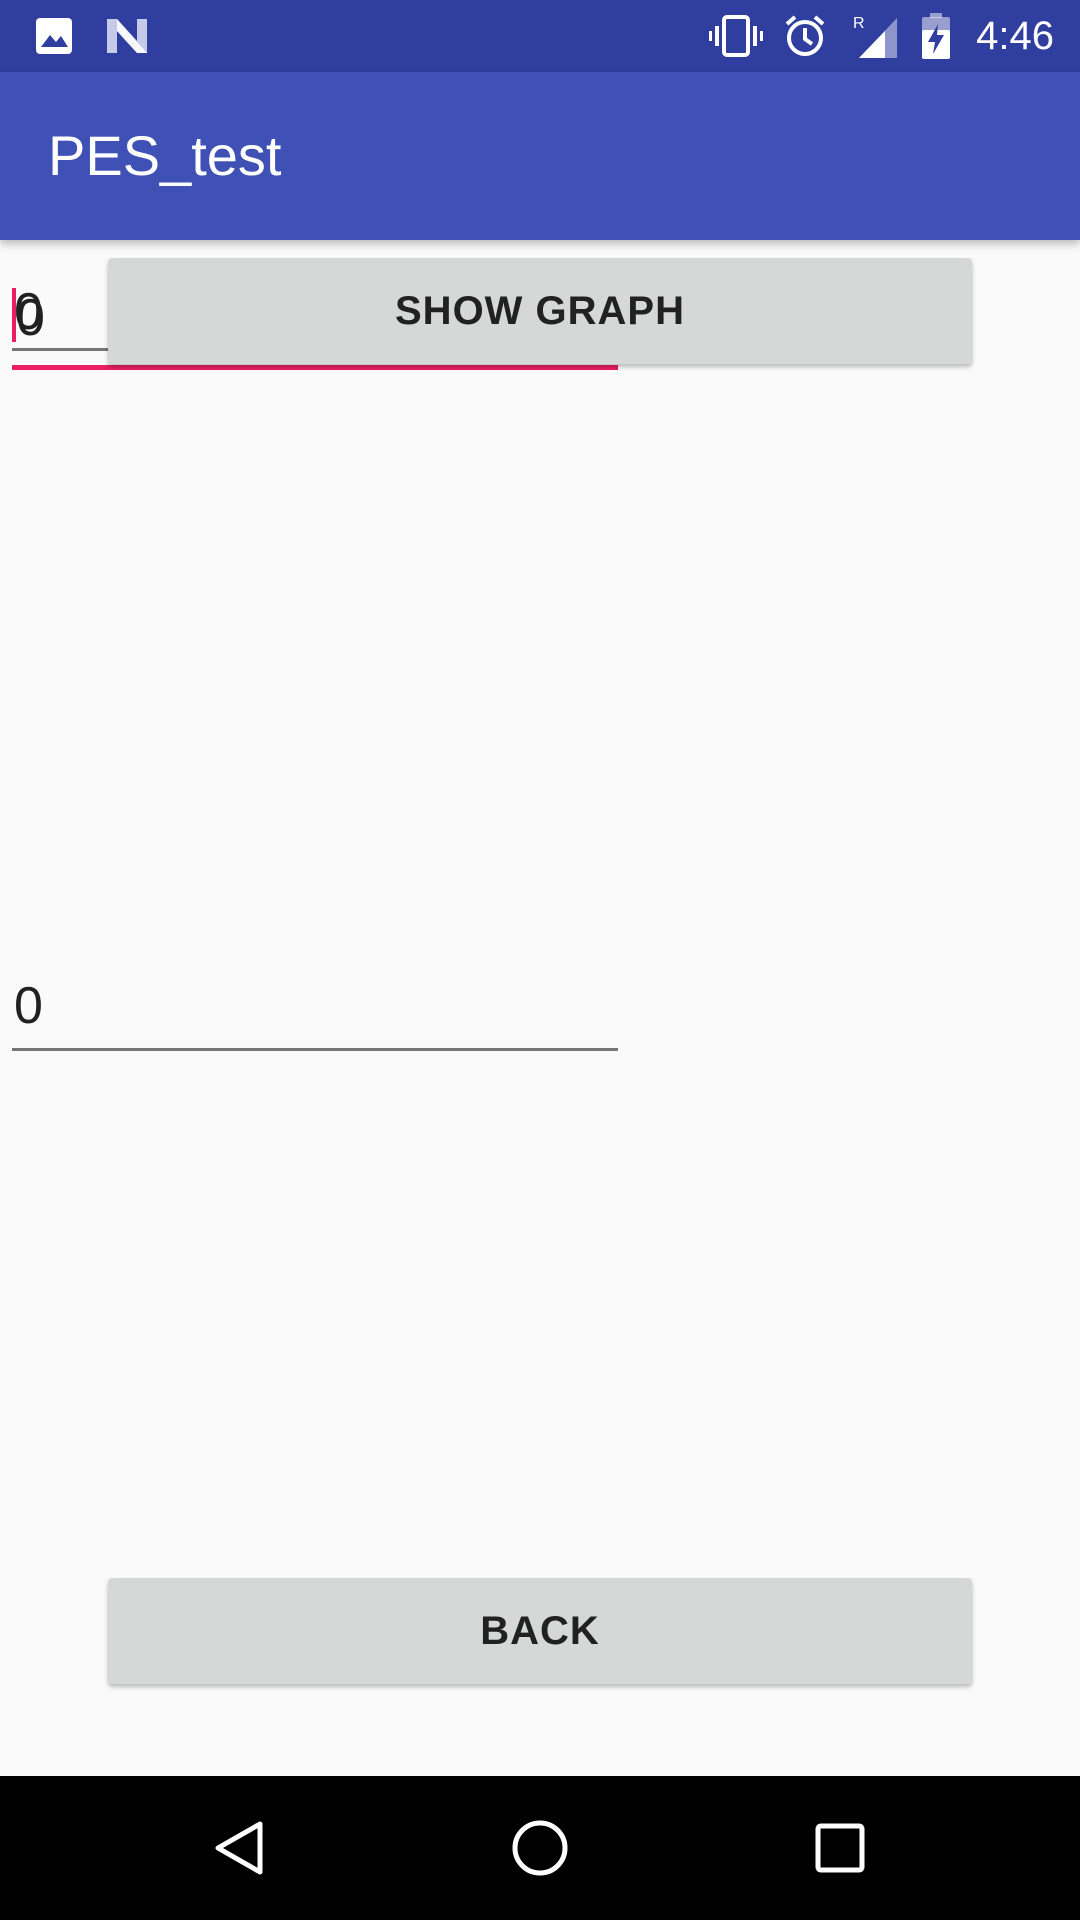 The height and width of the screenshot is (1920, 1080). Describe the element at coordinates (315, 367) in the screenshot. I see `focused-field-underline` at that location.